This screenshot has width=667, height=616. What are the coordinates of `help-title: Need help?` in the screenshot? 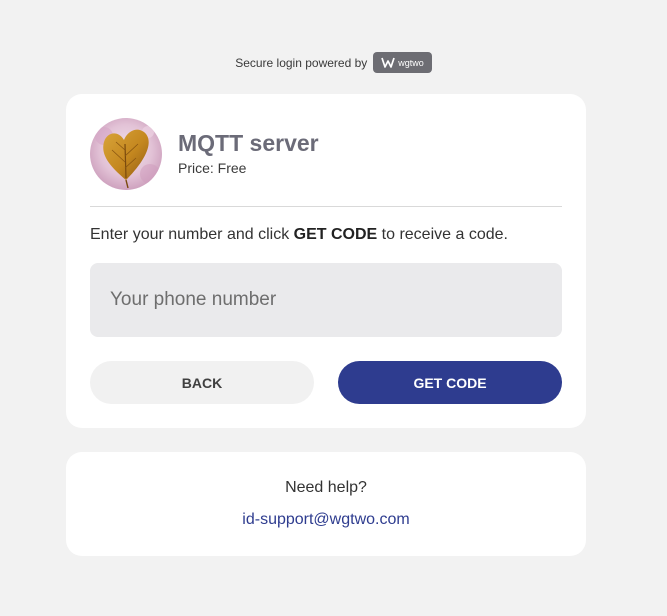 It's located at (326, 487).